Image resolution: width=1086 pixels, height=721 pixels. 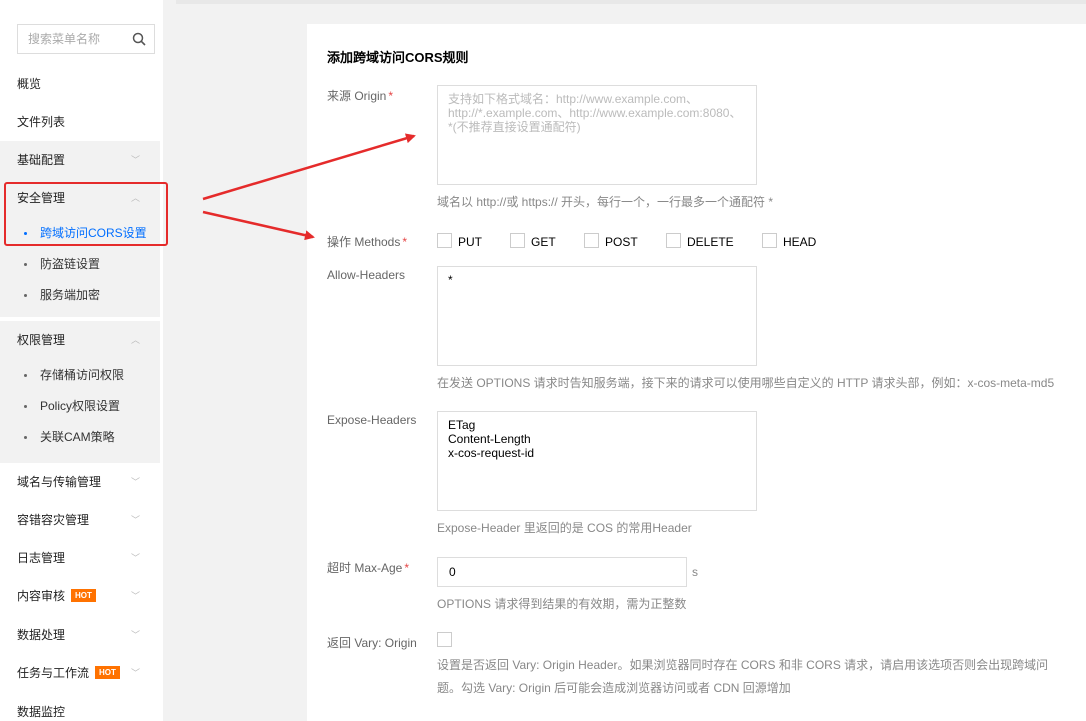 I want to click on sub-label: 关联CAM策略, so click(x=77, y=437).